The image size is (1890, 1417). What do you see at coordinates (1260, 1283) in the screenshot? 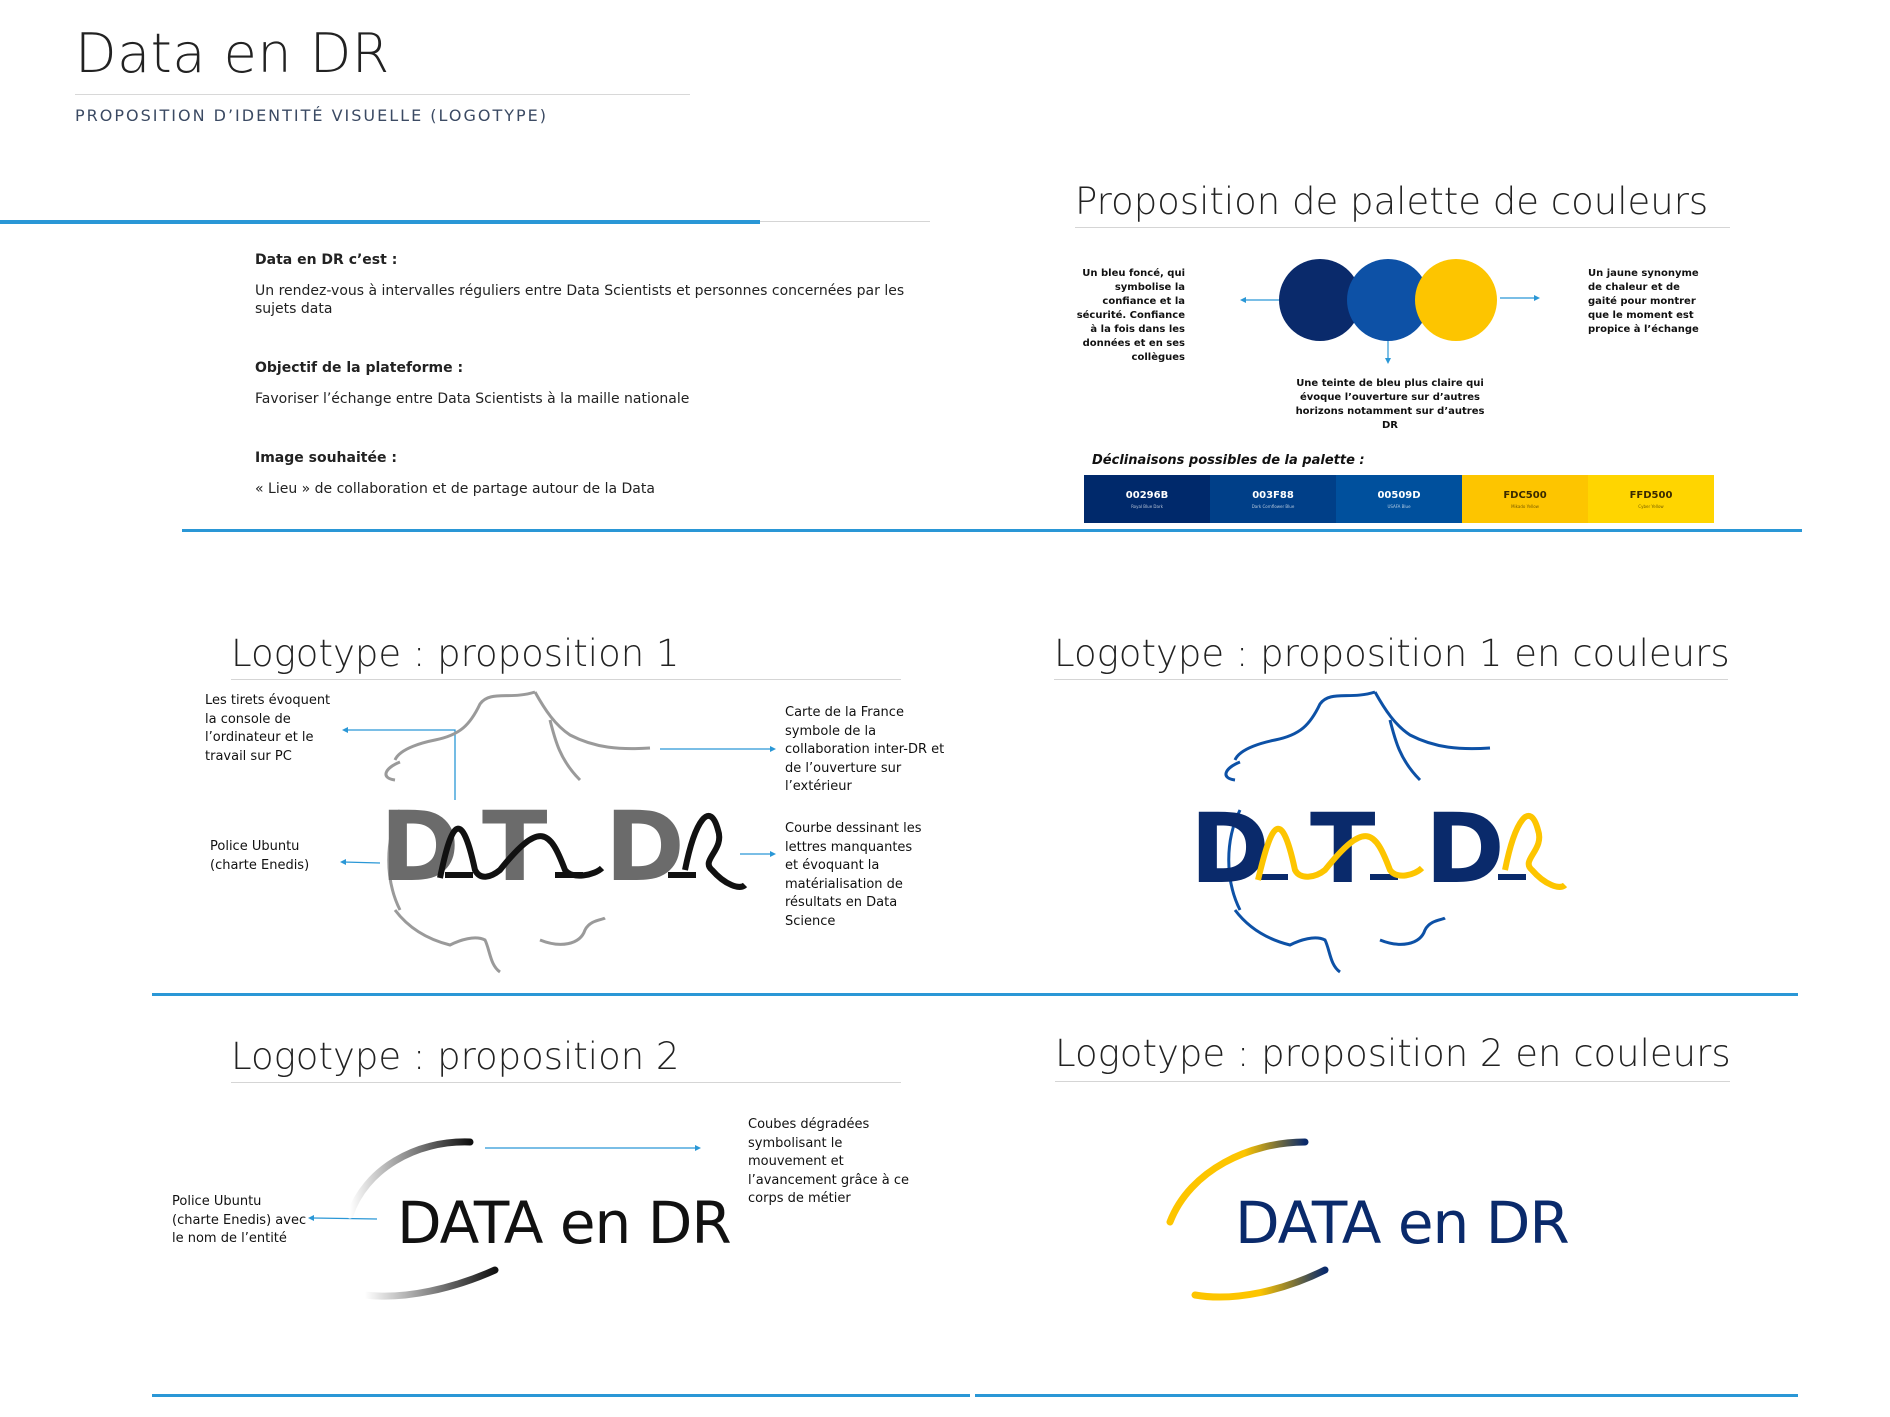
I see `logo2-color-bottom-curve` at bounding box center [1260, 1283].